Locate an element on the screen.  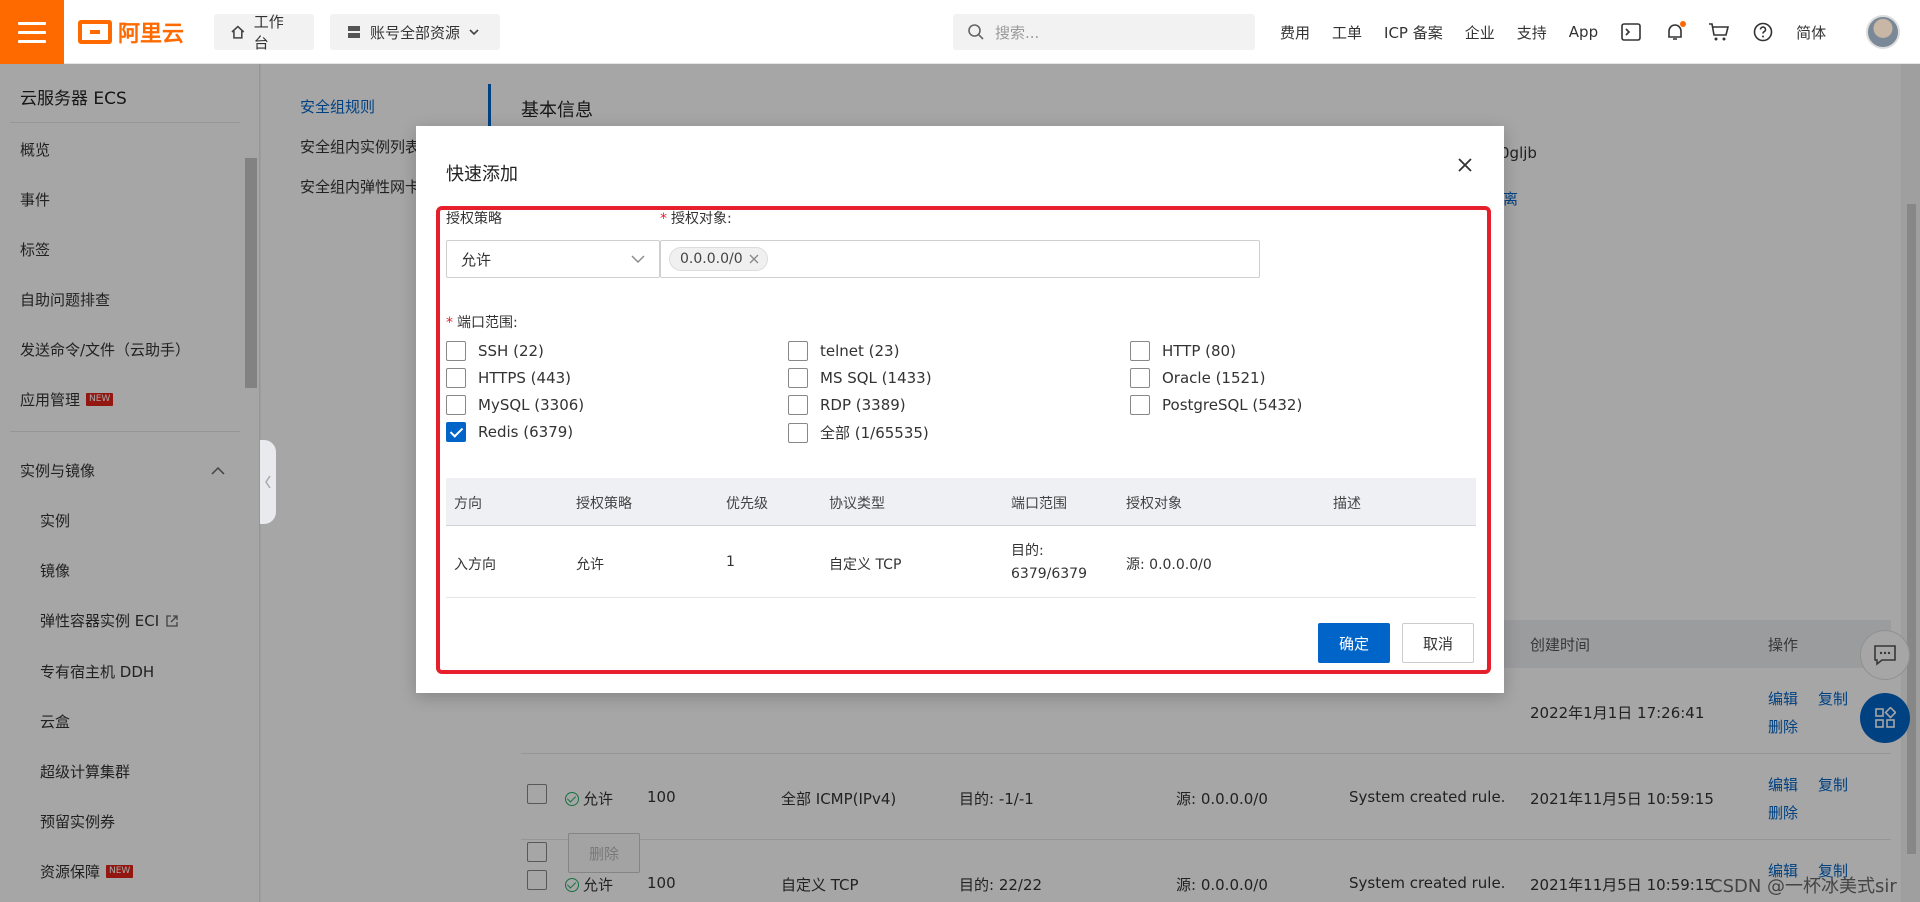
port-checkbox-mssql: MS SQL (1433) is located at coordinates (860, 378).